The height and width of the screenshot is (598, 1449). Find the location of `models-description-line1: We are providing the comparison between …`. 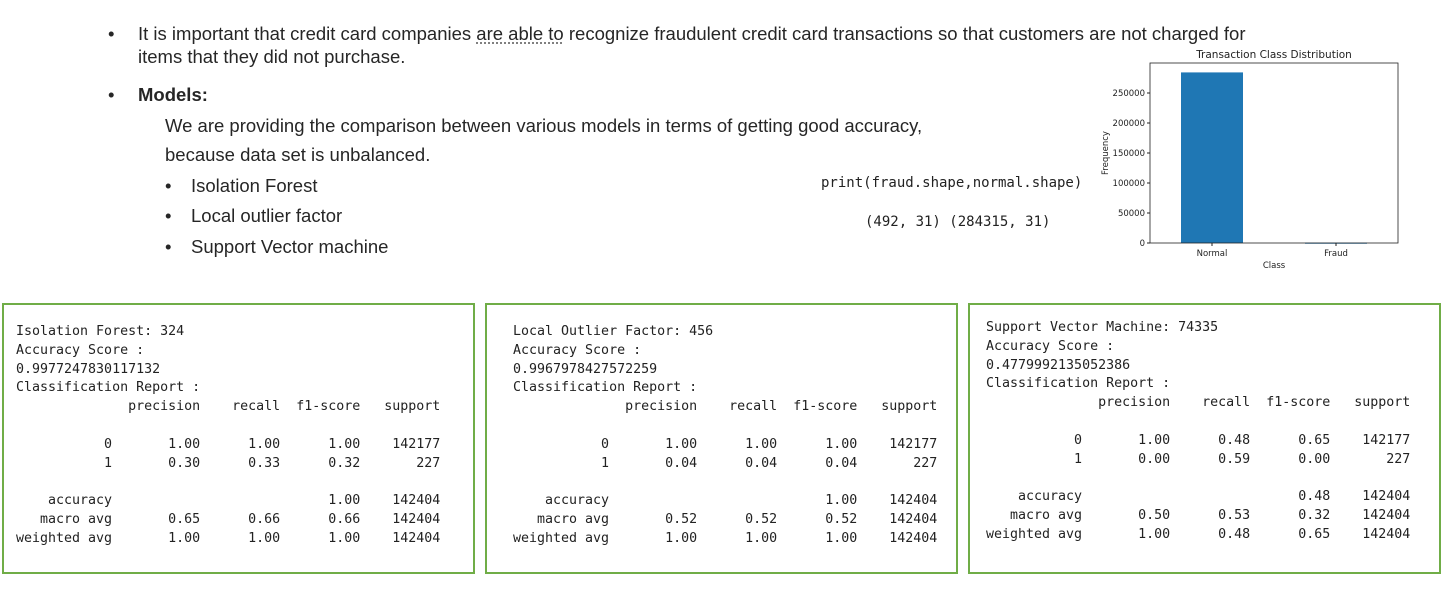

models-description-line1: We are providing the comparison between … is located at coordinates (544, 125).